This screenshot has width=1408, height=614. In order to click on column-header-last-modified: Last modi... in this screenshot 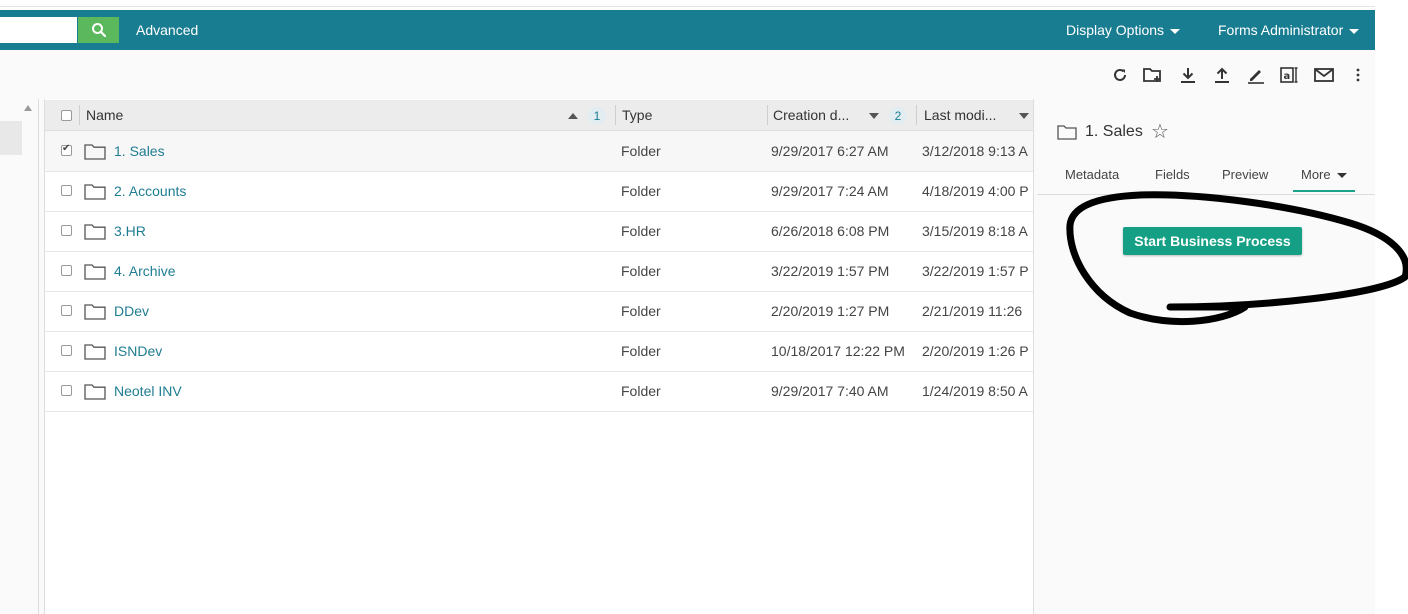, I will do `click(969, 115)`.